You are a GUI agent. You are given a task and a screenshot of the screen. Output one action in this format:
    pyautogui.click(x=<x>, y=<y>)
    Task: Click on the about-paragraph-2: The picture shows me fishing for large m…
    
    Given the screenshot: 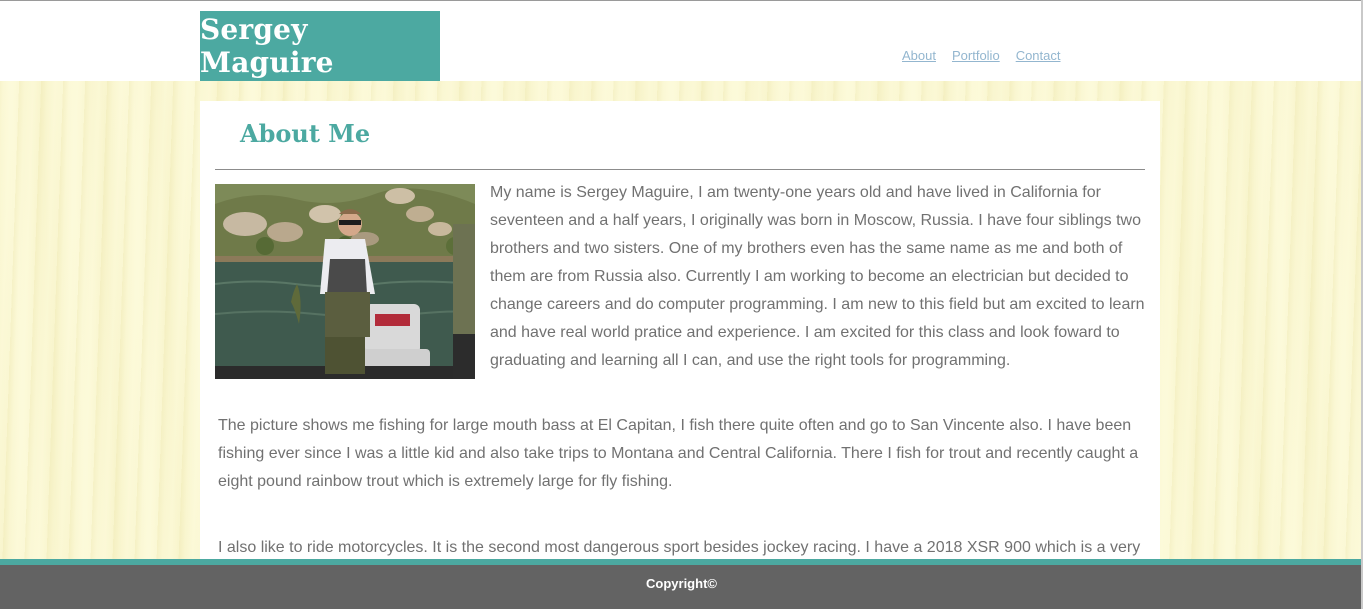 What is the action you would take?
    pyautogui.click(x=678, y=453)
    